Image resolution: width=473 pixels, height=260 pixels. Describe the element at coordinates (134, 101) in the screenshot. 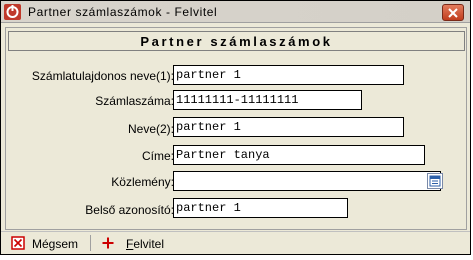

I see `account-number-label: Számlaszáma:` at that location.